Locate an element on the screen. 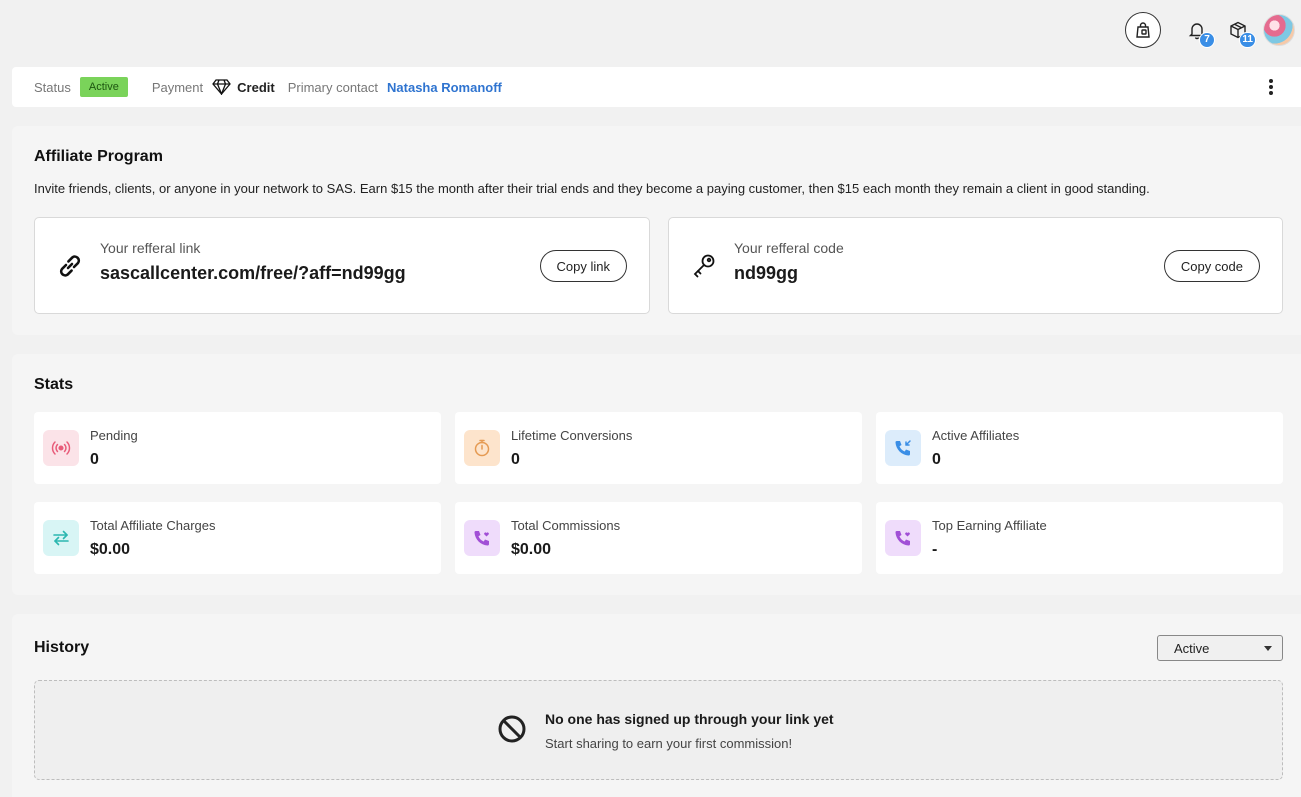  stat-card-pending: Pending 0 is located at coordinates (237, 448).